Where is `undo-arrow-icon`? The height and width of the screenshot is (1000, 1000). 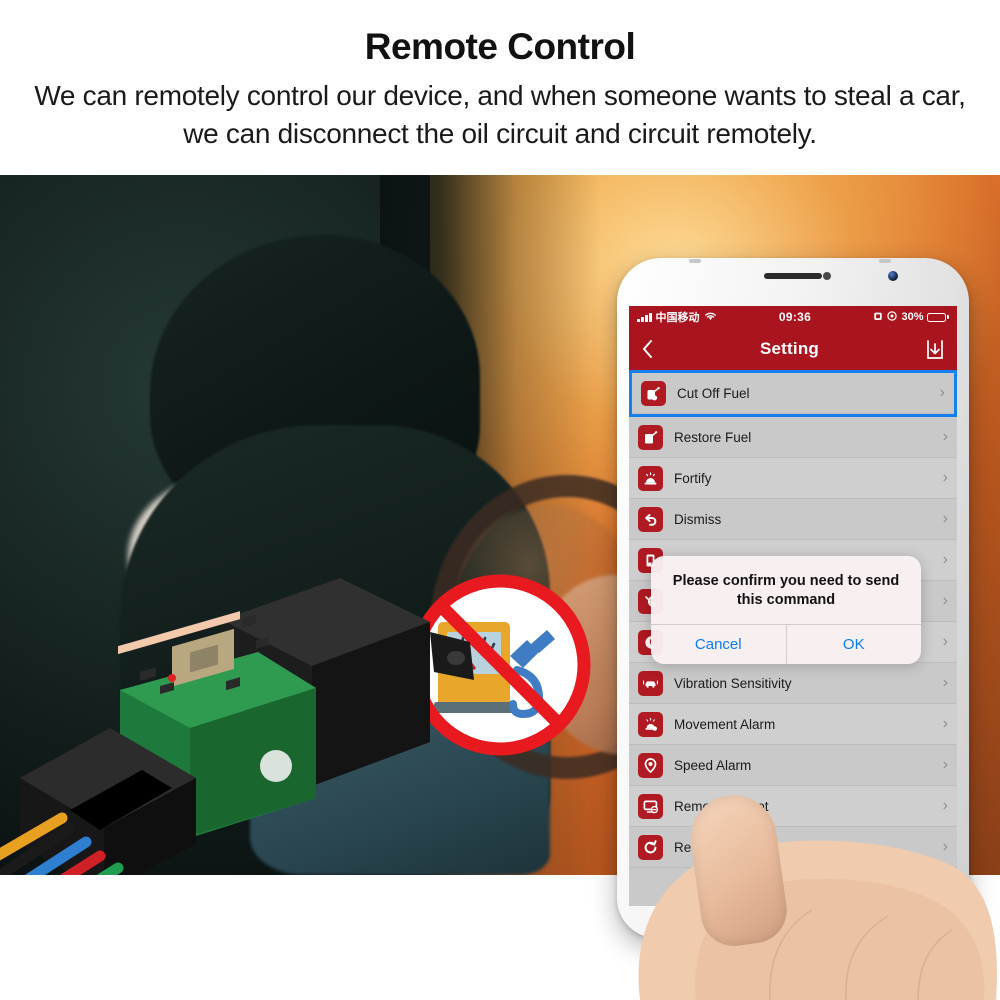 undo-arrow-icon is located at coordinates (650, 519).